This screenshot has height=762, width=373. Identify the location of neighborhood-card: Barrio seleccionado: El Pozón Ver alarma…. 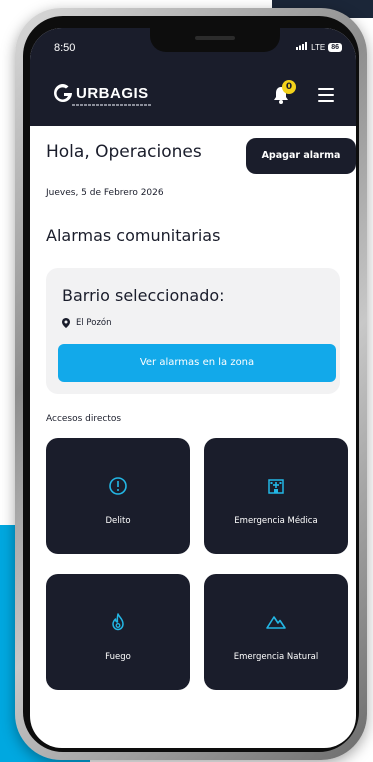
(193, 331).